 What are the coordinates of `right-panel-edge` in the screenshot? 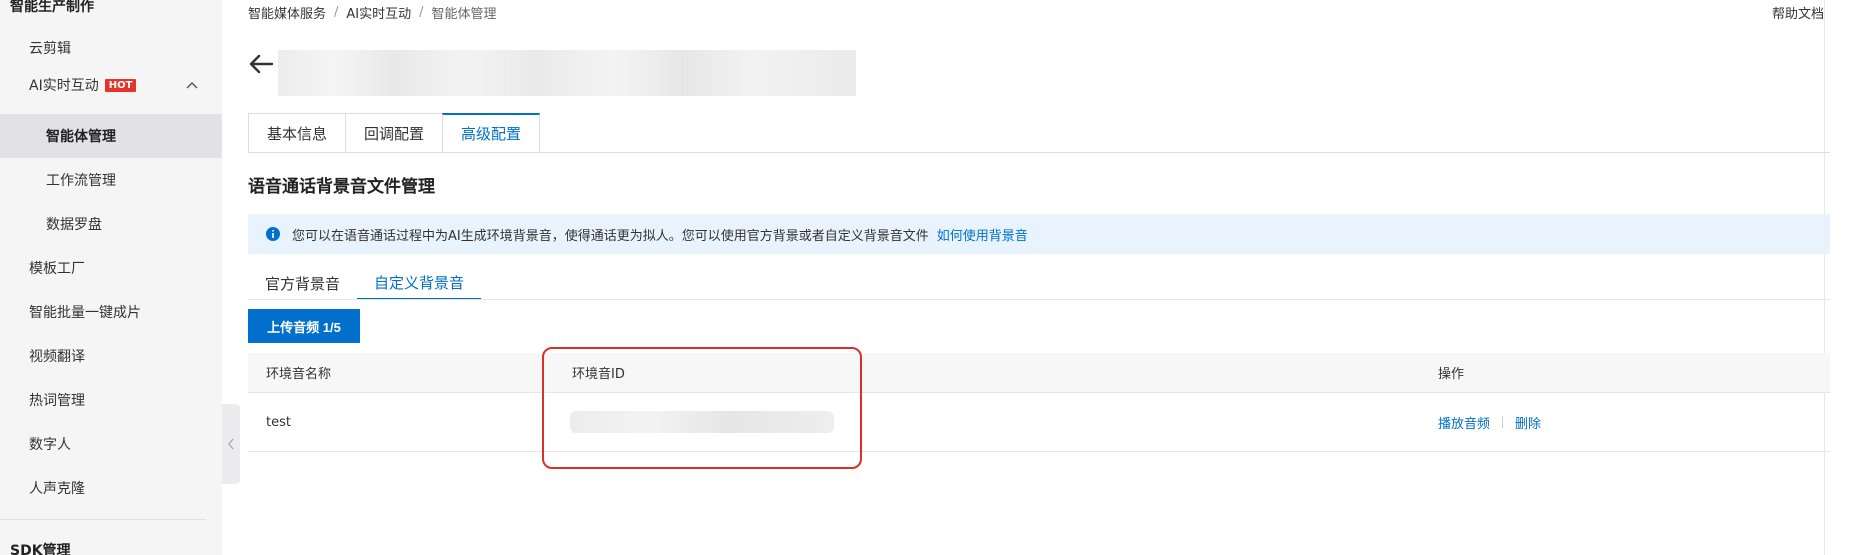 It's located at (1844, 277).